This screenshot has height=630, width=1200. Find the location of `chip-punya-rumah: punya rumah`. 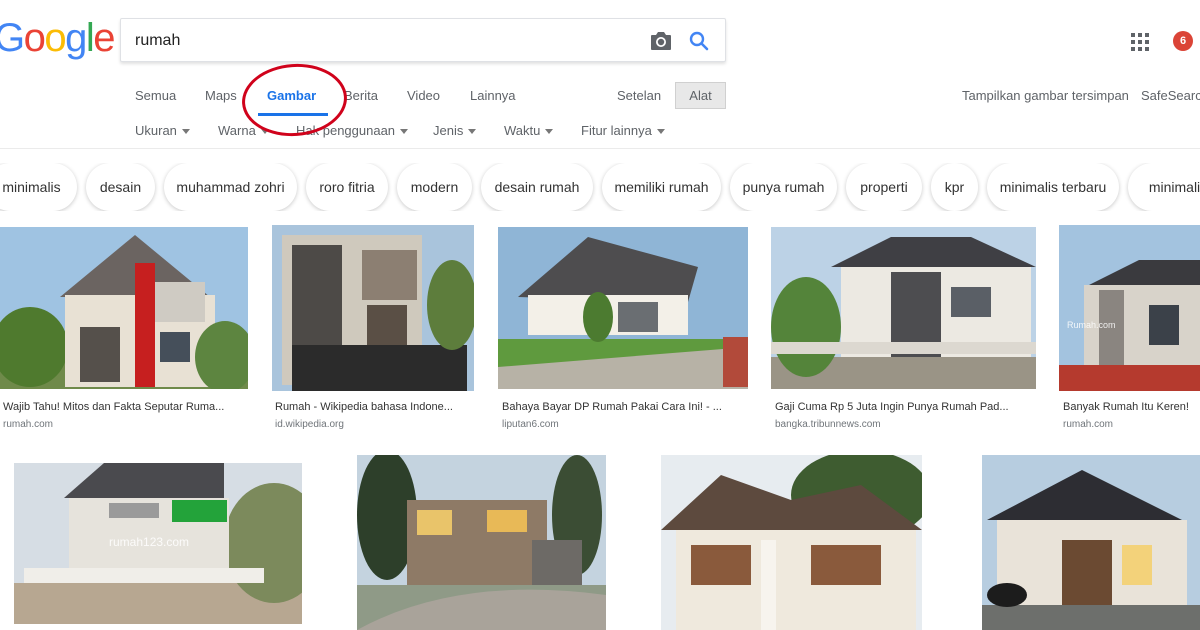

chip-punya-rumah: punya rumah is located at coordinates (783, 187).